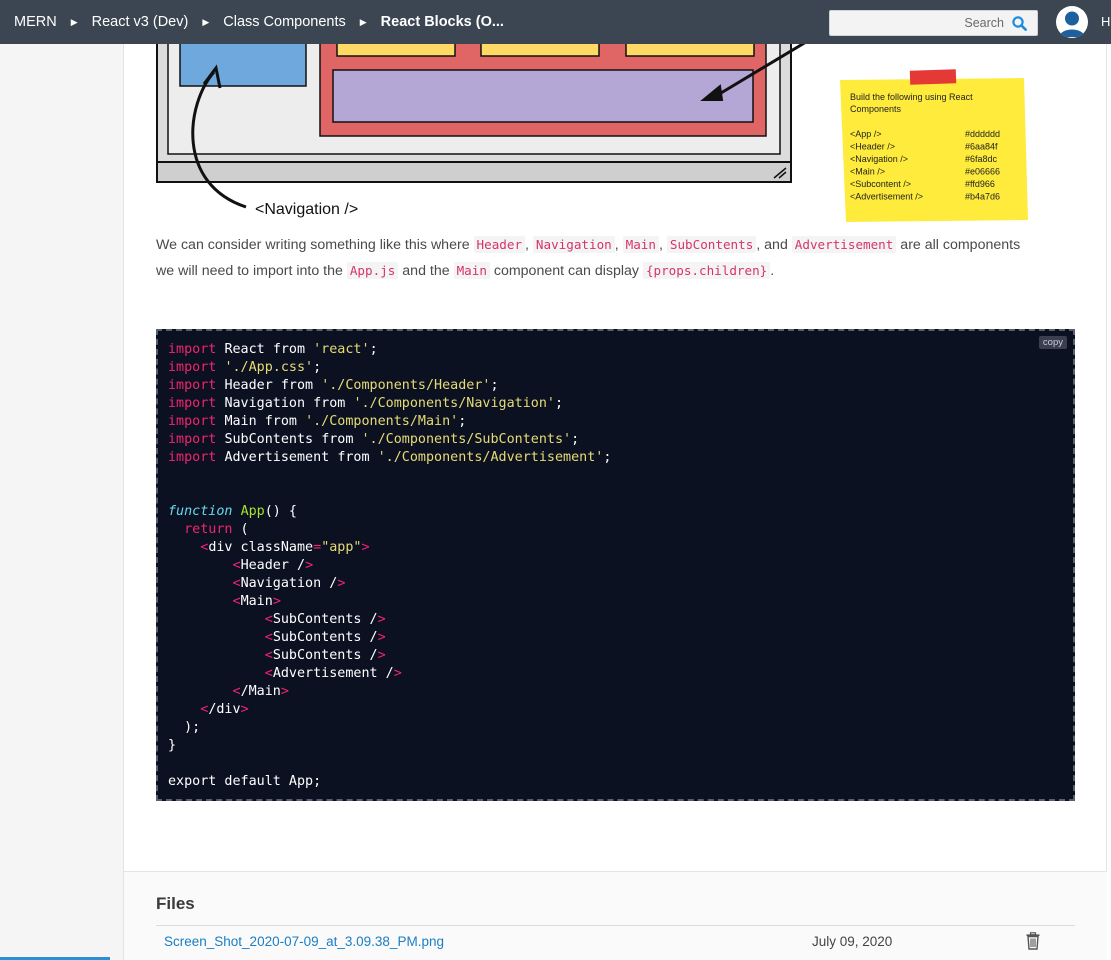 The height and width of the screenshot is (960, 1111). I want to click on inline-code: Navigation, so click(573, 244).